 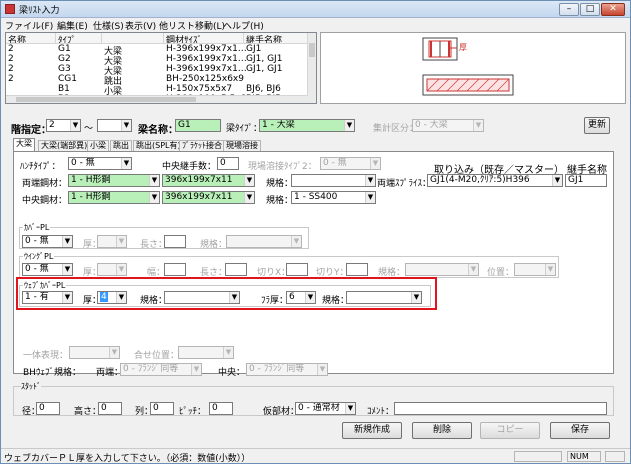 What do you see at coordinates (206, 352) in the screenshot?
I see `merge-select: ▼` at bounding box center [206, 352].